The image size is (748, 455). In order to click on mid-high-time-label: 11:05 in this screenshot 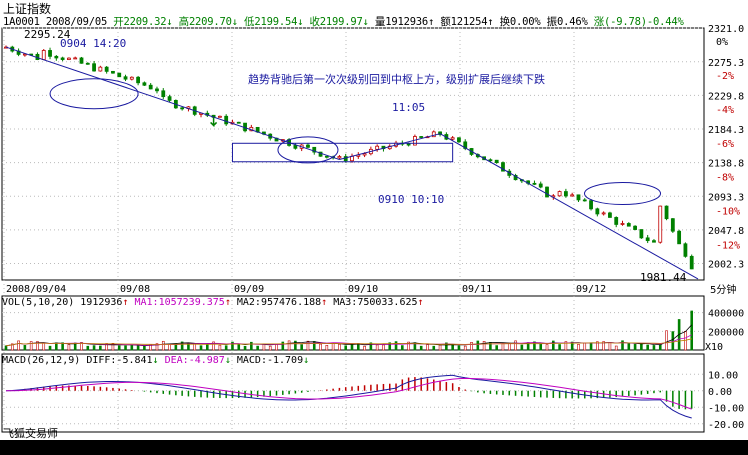, I will do `click(408, 107)`.